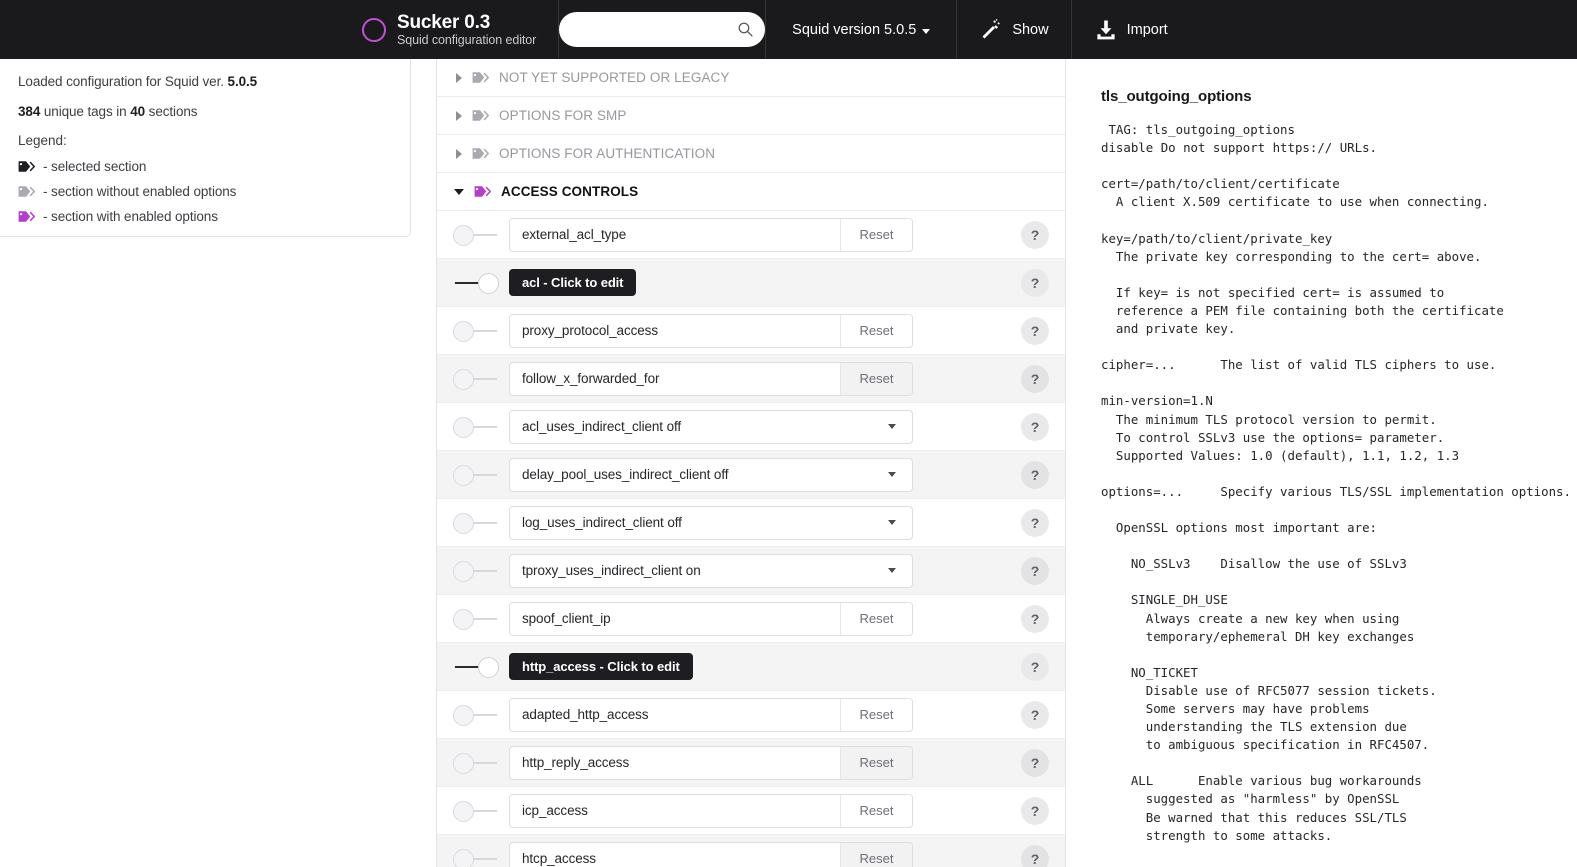 This screenshot has height=867, width=1577. What do you see at coordinates (591, 378) in the screenshot?
I see `option-name: follow_x_forwarded_for` at bounding box center [591, 378].